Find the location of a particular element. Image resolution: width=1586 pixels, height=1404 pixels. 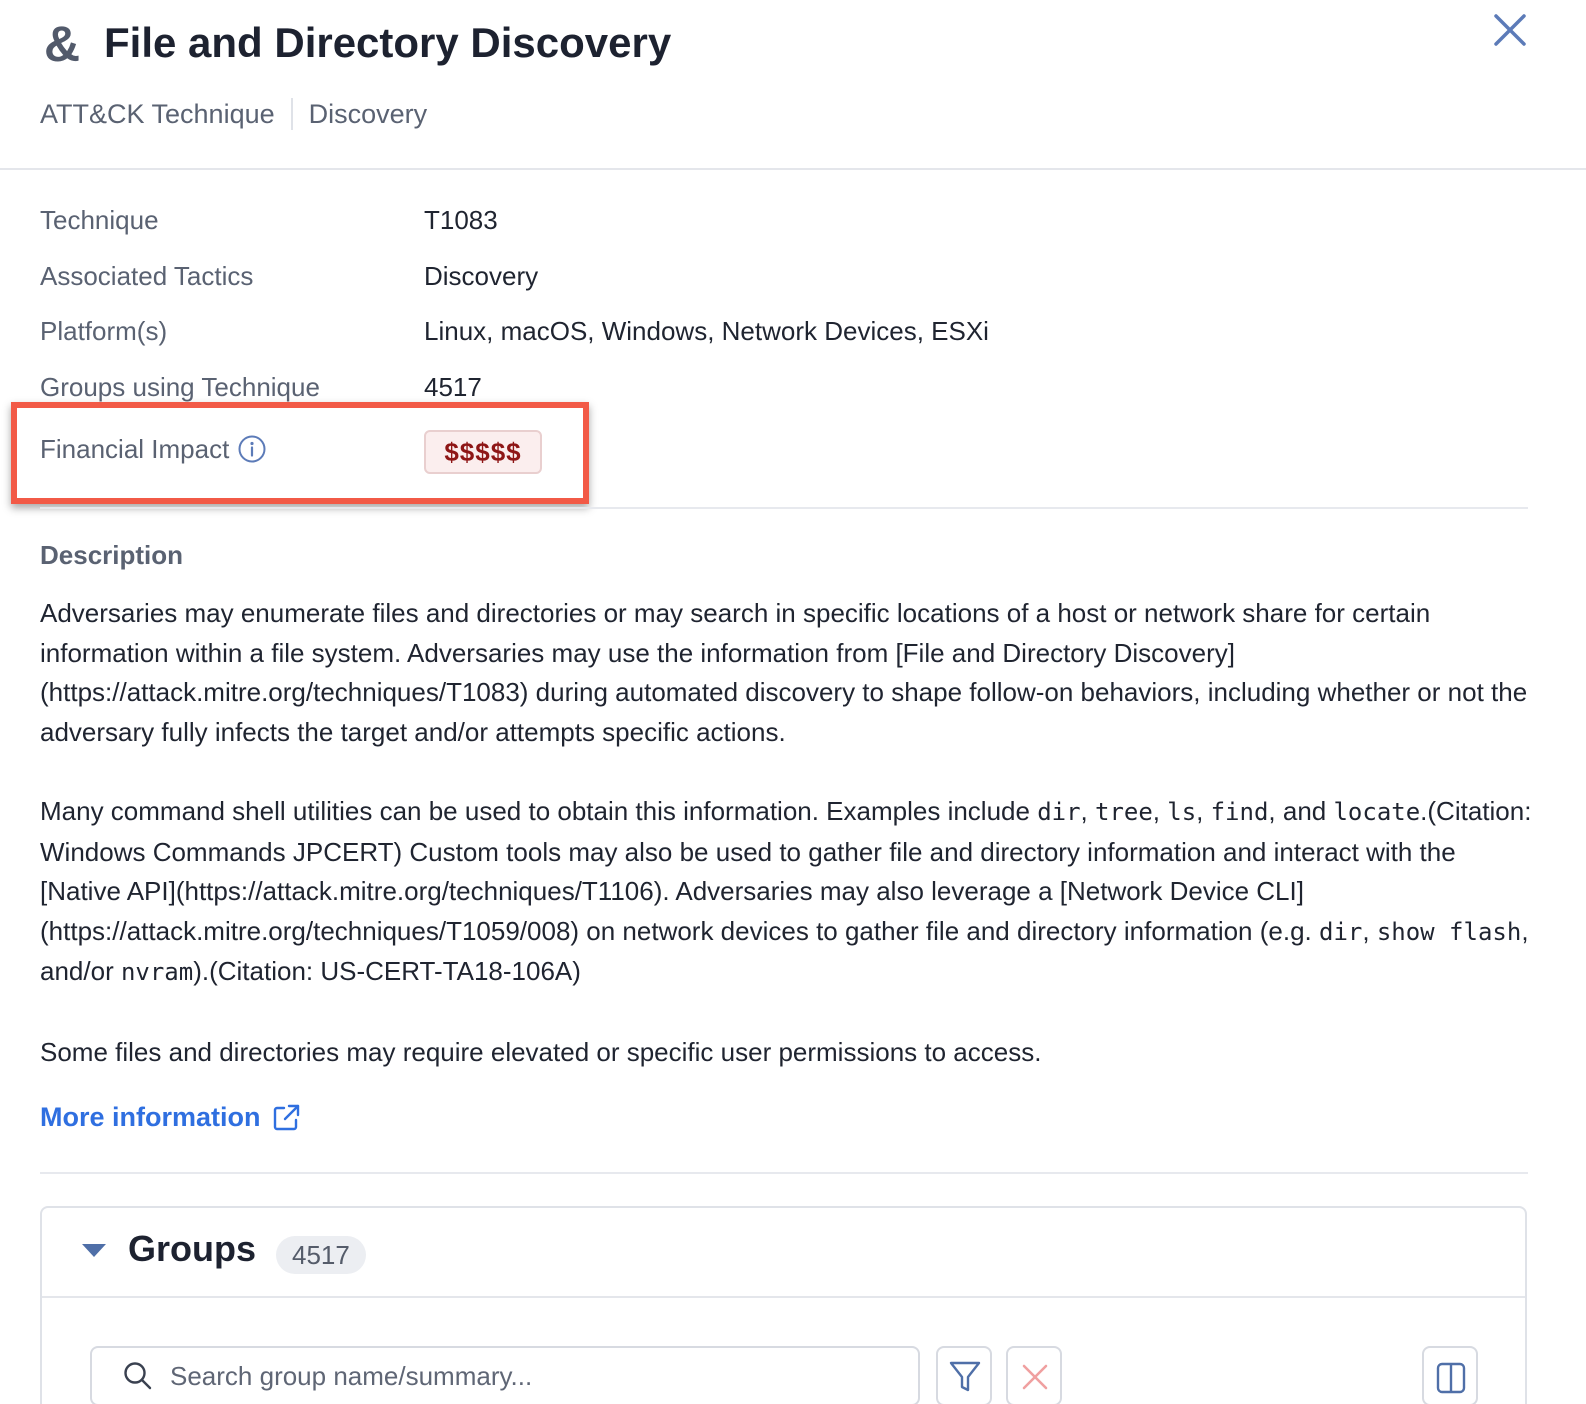

more-information-label: More information is located at coordinates (150, 1117).